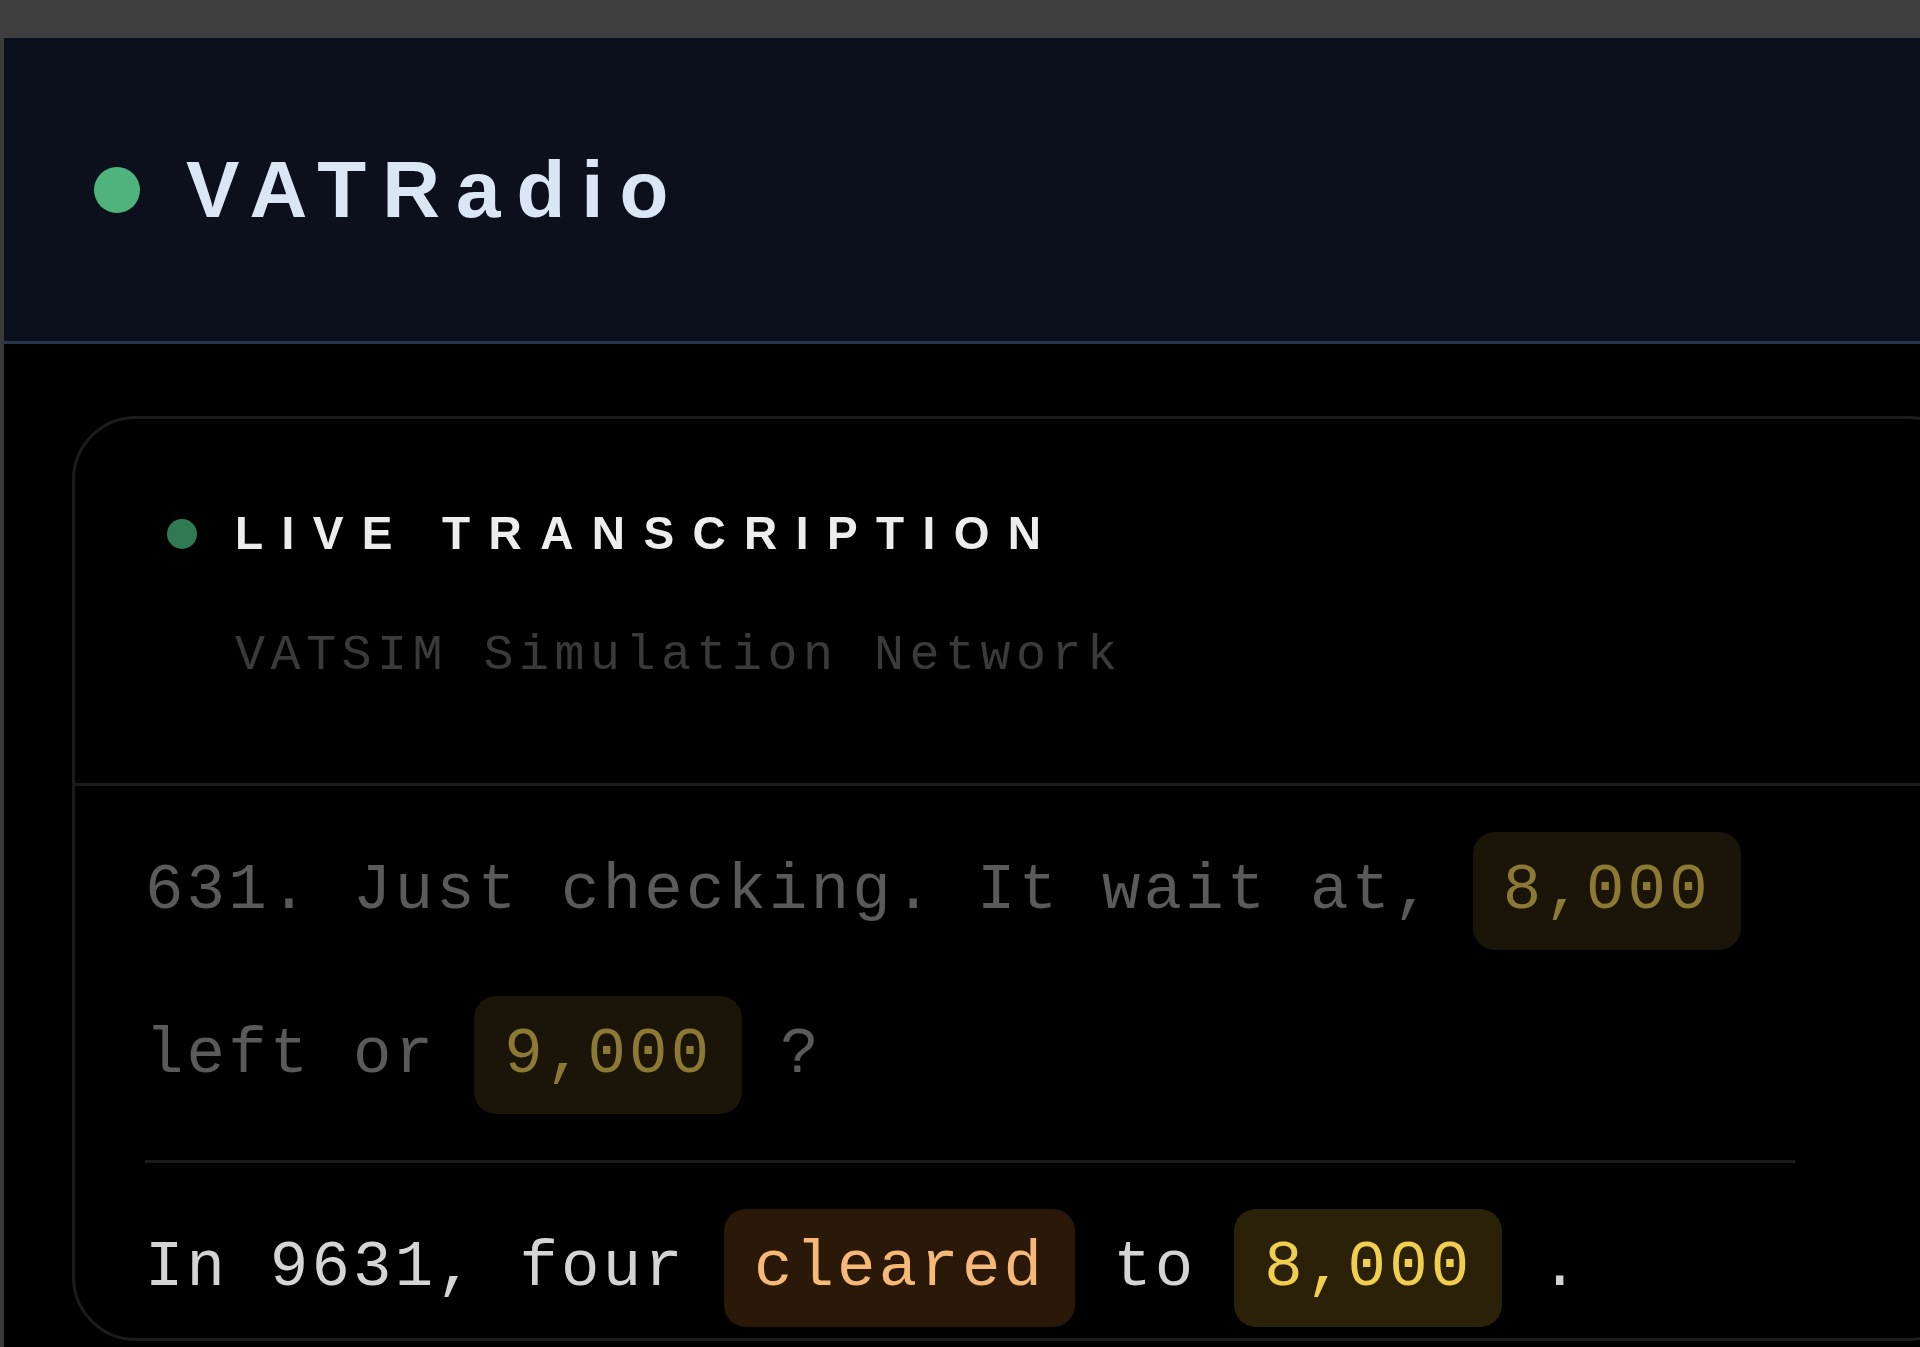  Describe the element at coordinates (608, 1055) in the screenshot. I see `altitude-chip: 9,000` at that location.